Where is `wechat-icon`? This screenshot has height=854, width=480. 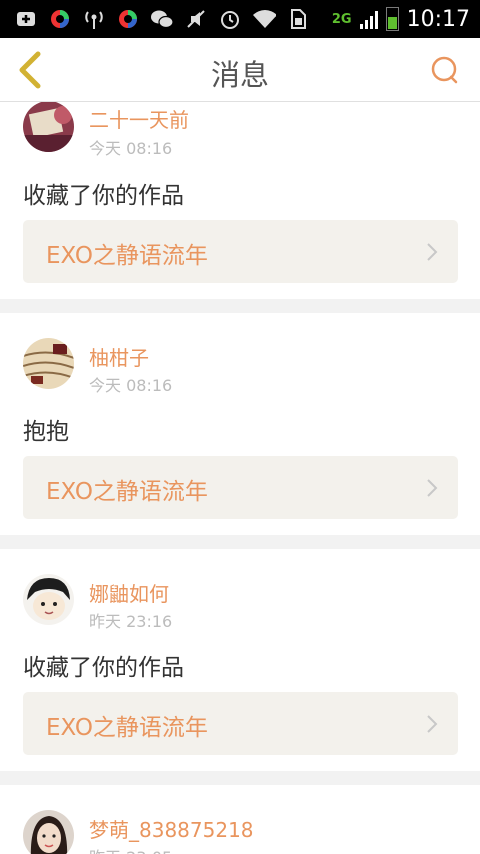
wechat-icon is located at coordinates (162, 19).